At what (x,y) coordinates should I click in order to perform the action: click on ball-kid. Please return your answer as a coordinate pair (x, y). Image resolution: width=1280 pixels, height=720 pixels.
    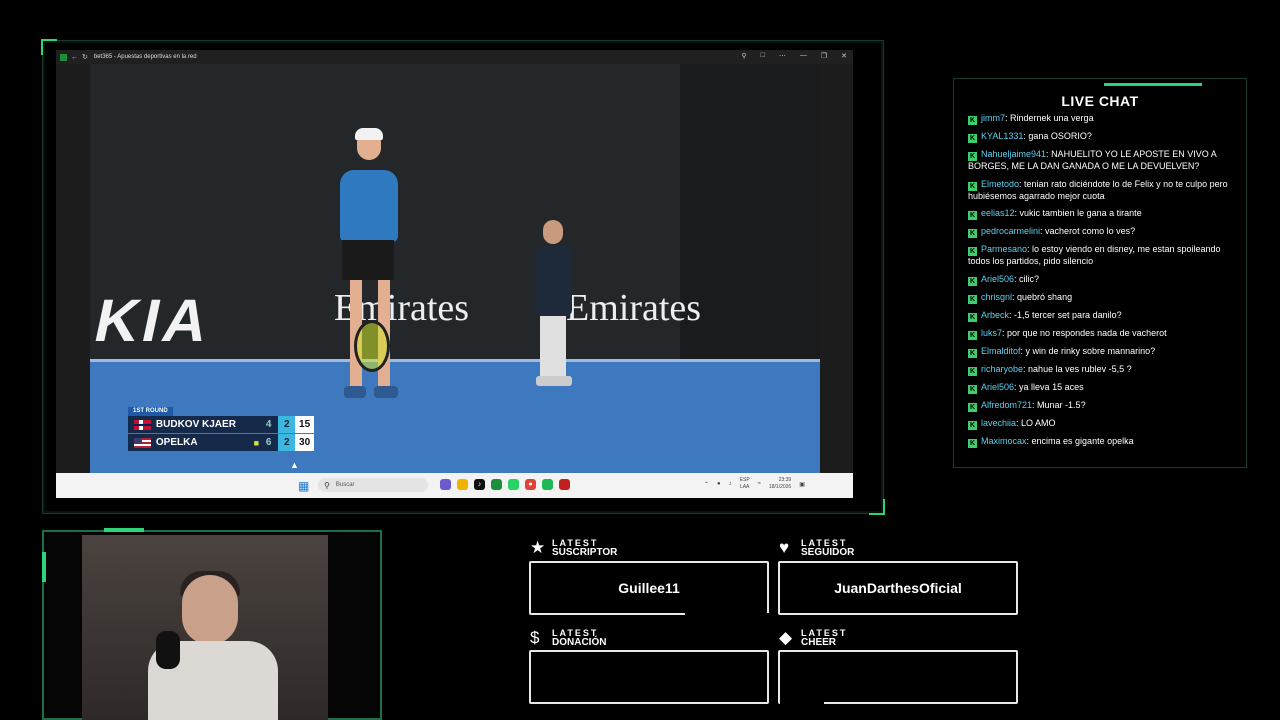
    Looking at the image, I should click on (553, 320).